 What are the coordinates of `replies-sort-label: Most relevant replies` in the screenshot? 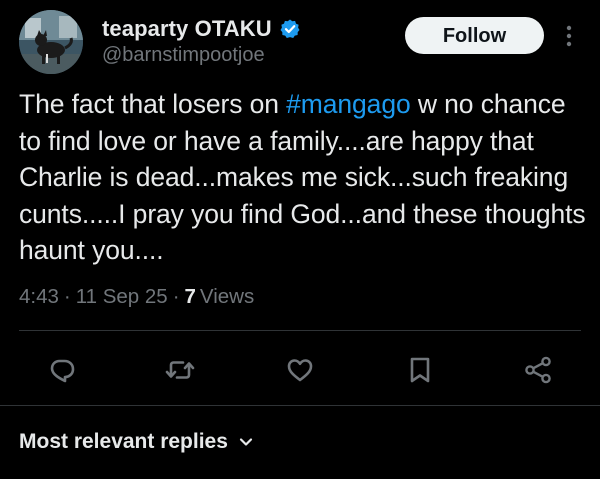 It's located at (123, 441).